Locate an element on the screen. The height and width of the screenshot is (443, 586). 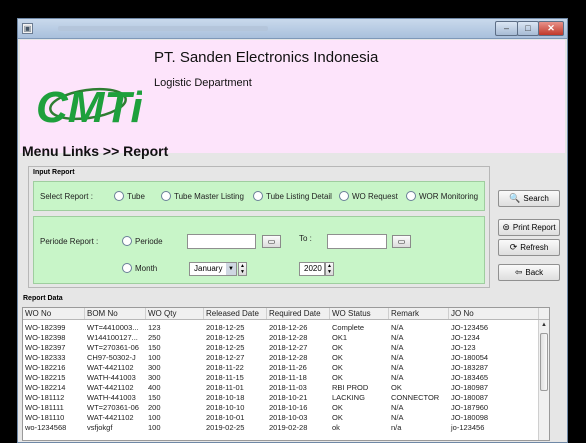
radio-tube: Tube is located at coordinates (129, 196).